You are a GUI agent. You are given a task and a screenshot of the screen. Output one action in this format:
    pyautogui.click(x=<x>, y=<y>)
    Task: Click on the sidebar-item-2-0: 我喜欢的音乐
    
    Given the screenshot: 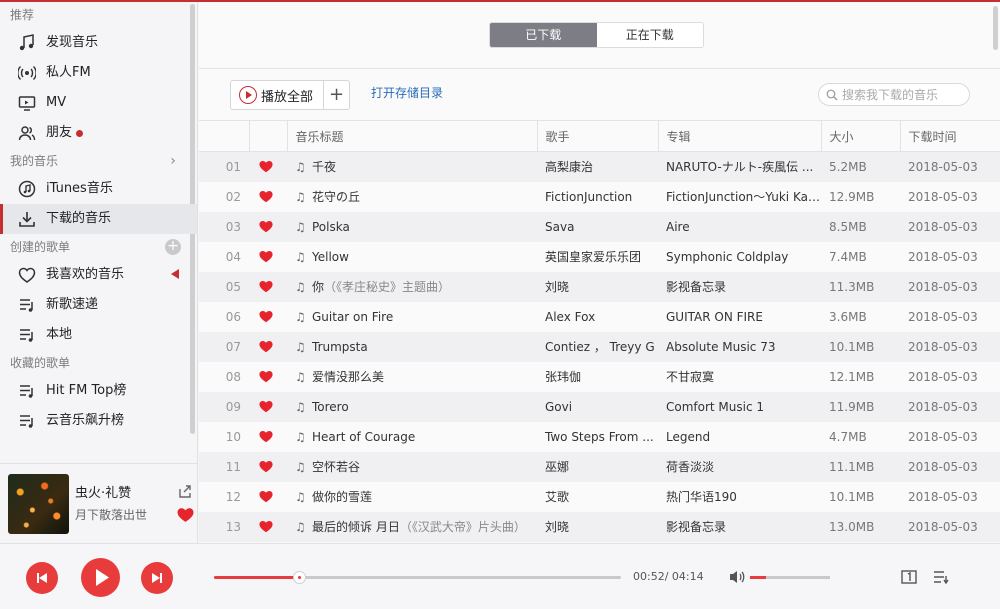 What is the action you would take?
    pyautogui.click(x=98, y=275)
    